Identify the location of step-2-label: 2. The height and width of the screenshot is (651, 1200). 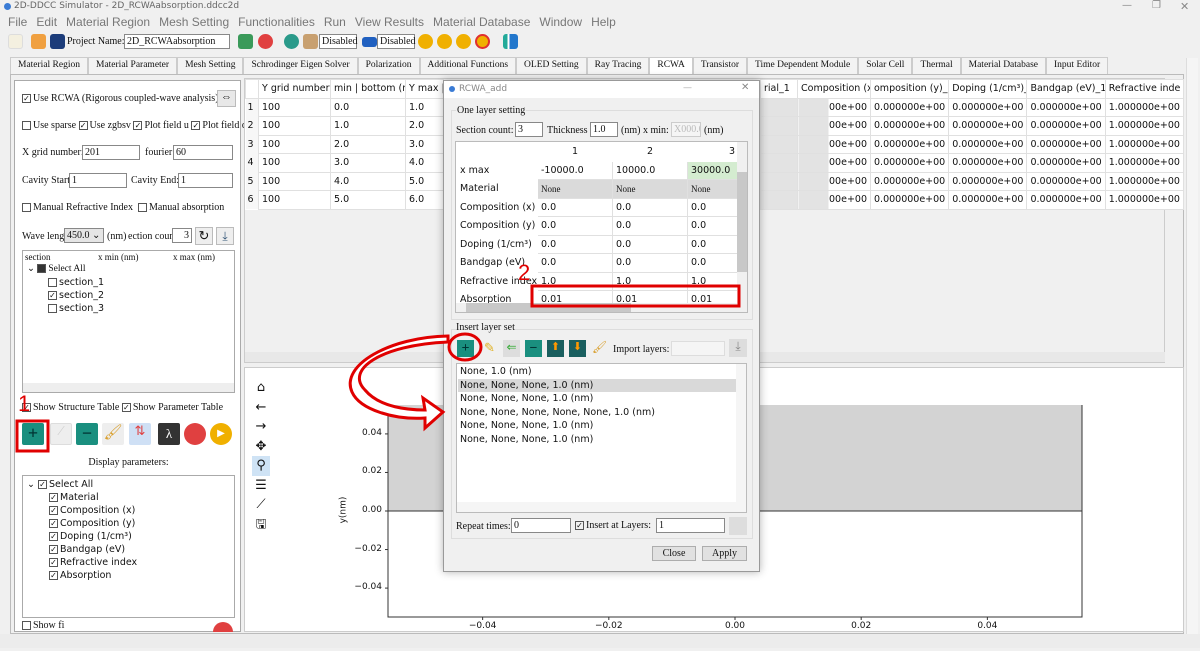
(524, 272).